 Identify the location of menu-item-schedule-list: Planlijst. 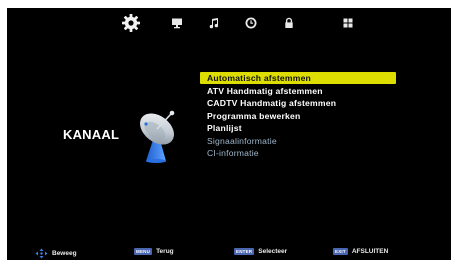
(298, 128).